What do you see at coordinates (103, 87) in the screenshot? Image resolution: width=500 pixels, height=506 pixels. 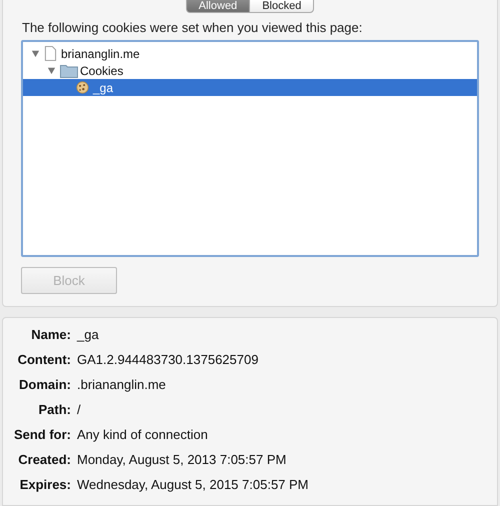 I see `tree-label: _ga` at bounding box center [103, 87].